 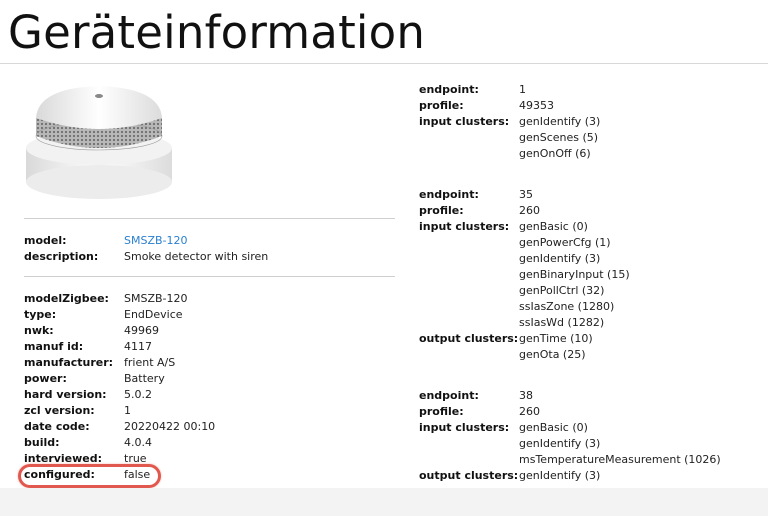 I want to click on cluster-item: msTemperatureMeasurement (1026), so click(x=620, y=459).